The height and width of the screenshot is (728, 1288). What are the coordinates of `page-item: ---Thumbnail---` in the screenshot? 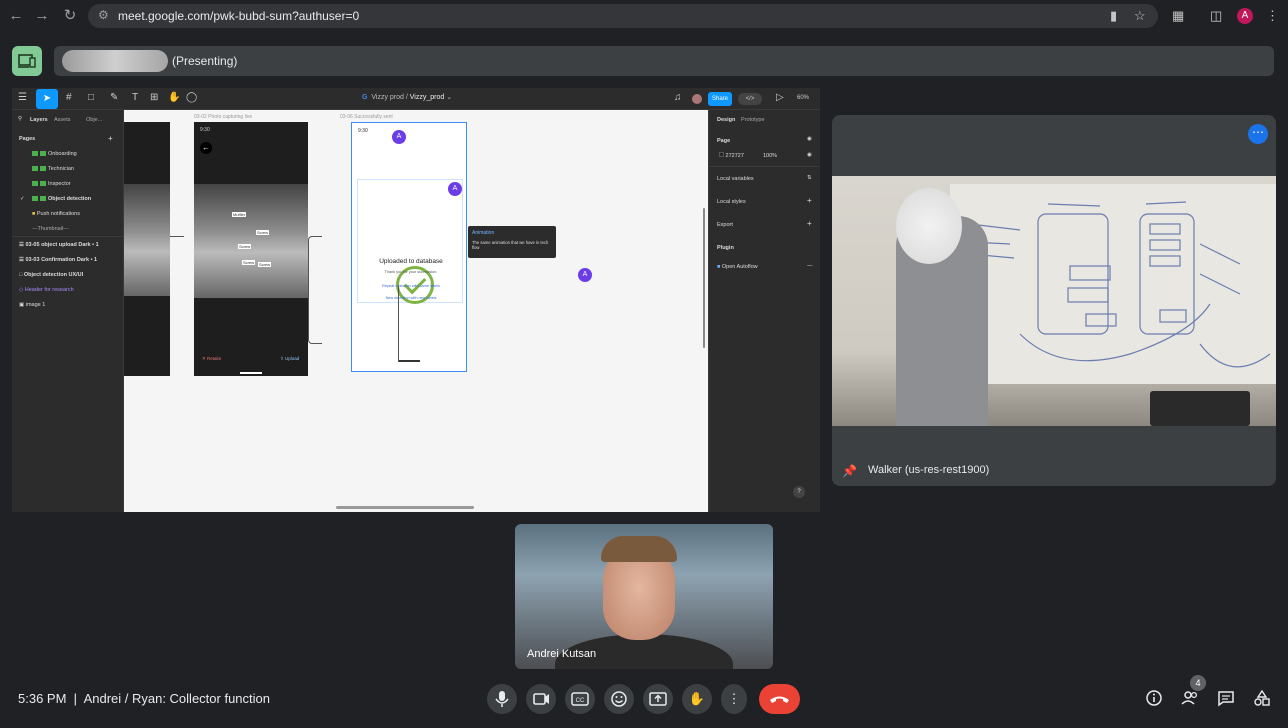 It's located at (50, 229).